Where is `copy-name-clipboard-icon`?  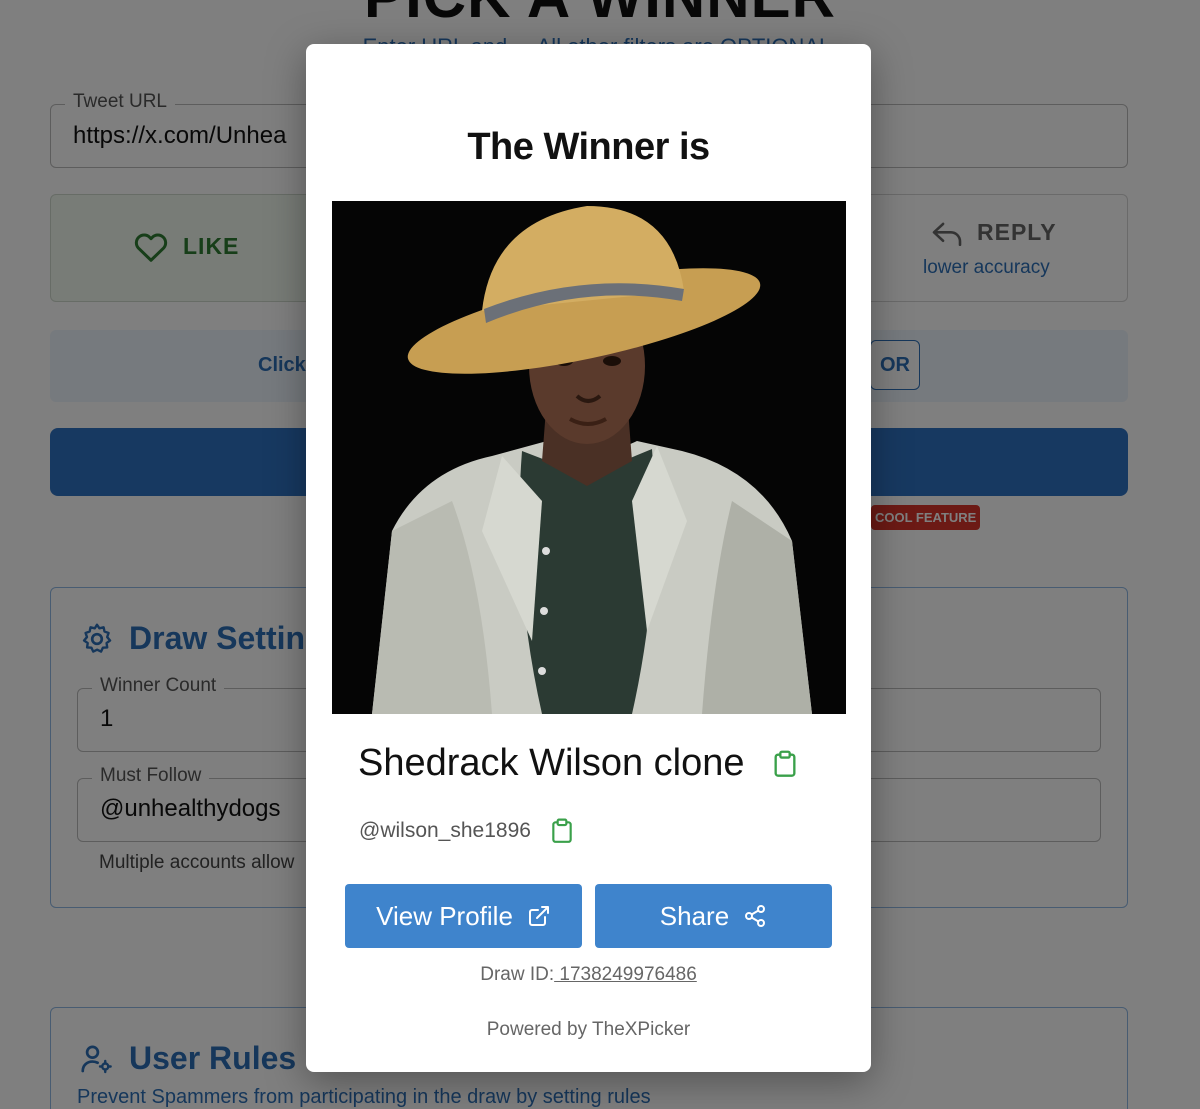 copy-name-clipboard-icon is located at coordinates (785, 764).